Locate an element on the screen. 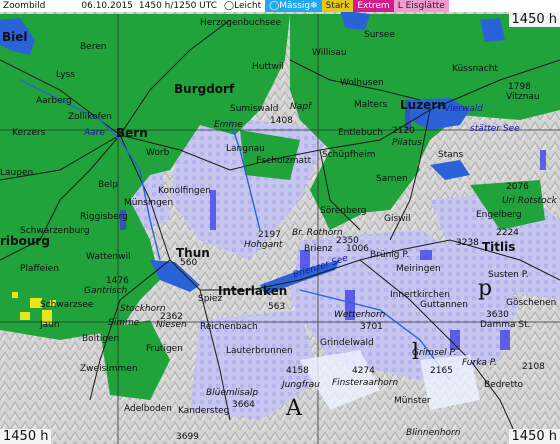  label-stockhorn: Stockhorn is located at coordinates (143, 309).